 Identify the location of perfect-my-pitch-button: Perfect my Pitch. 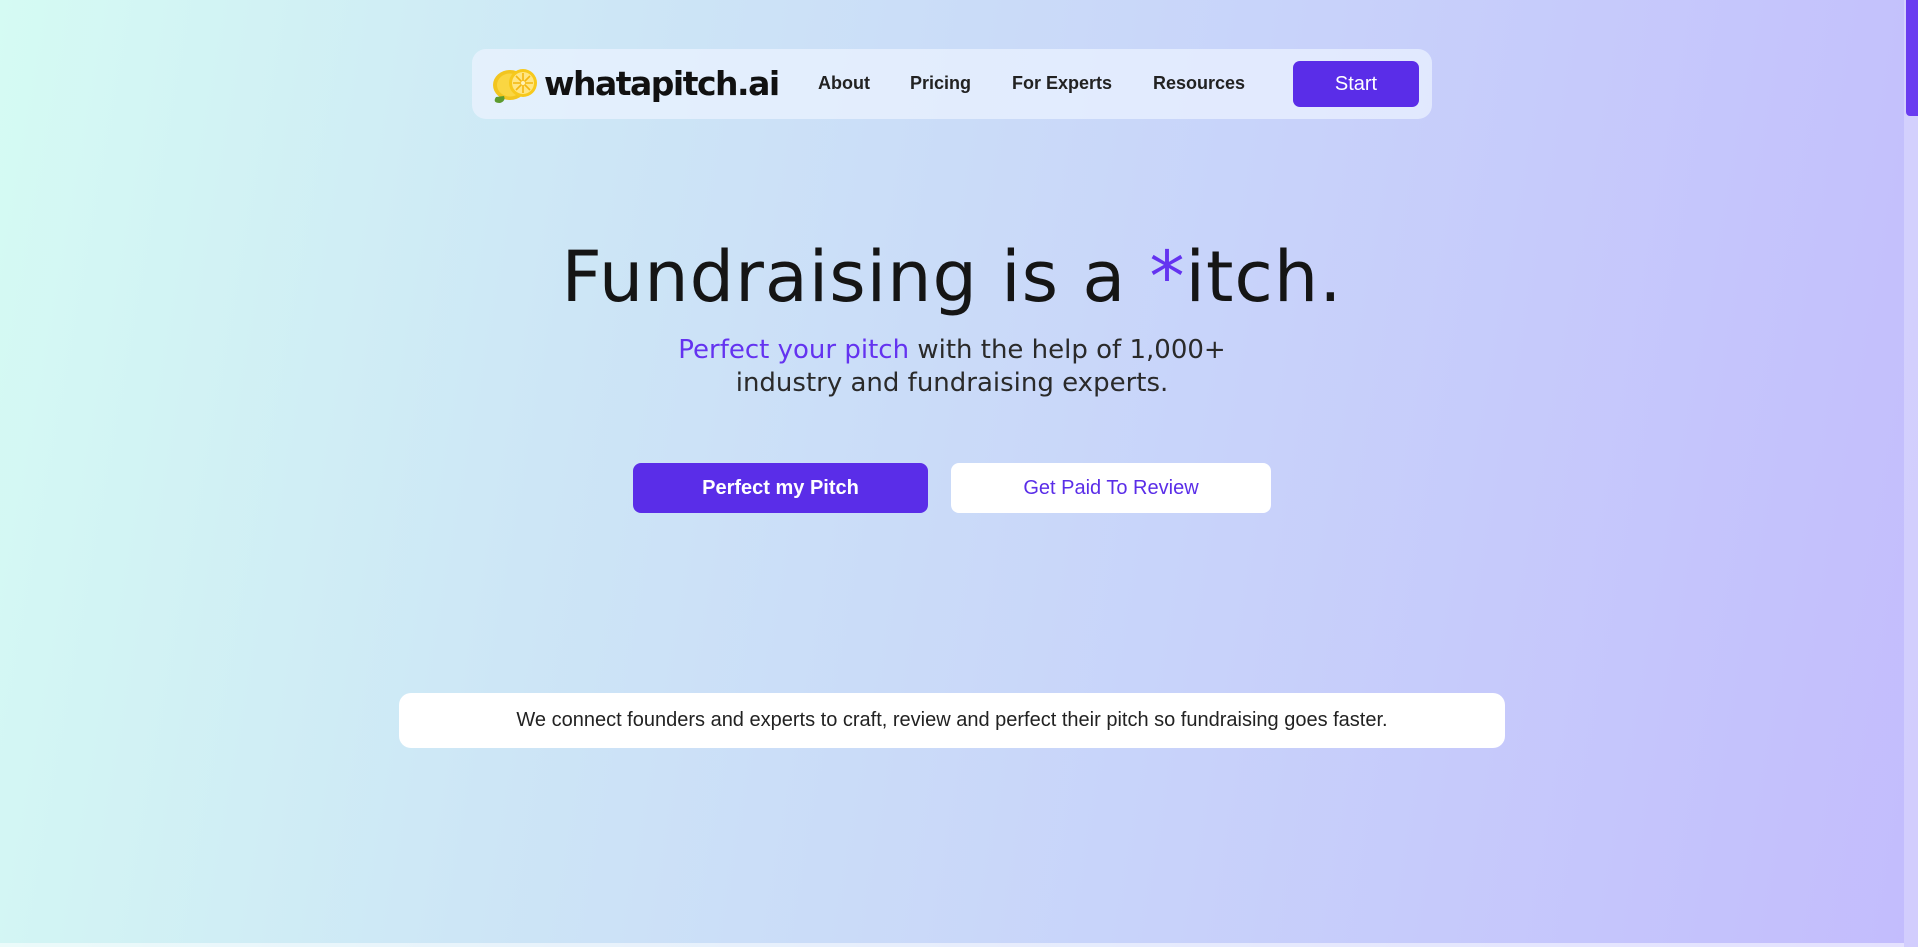
(780, 488).